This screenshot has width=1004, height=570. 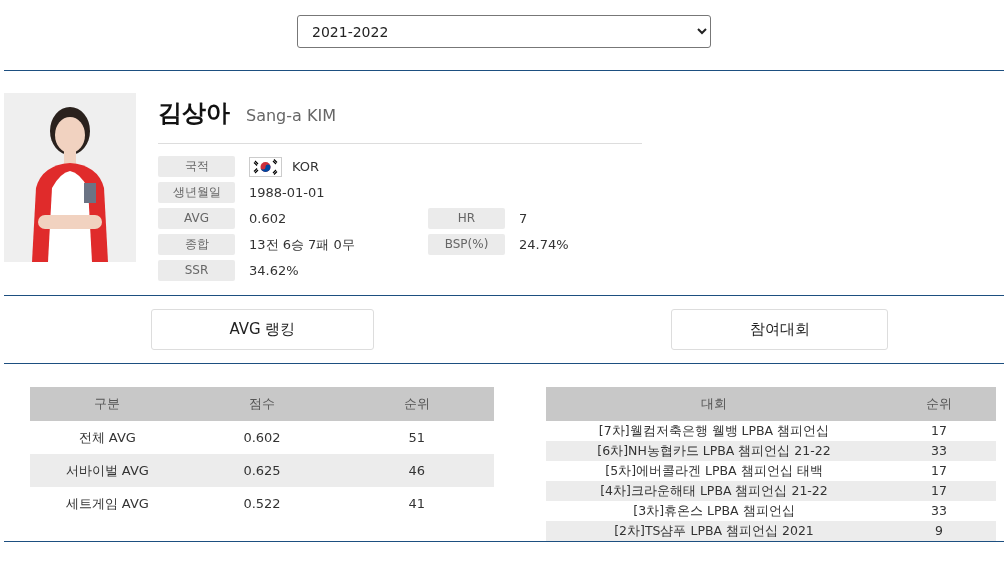 I want to click on table-cell: [4차]크라운해태 LPBA 챔피언십 21-22, so click(x=714, y=491).